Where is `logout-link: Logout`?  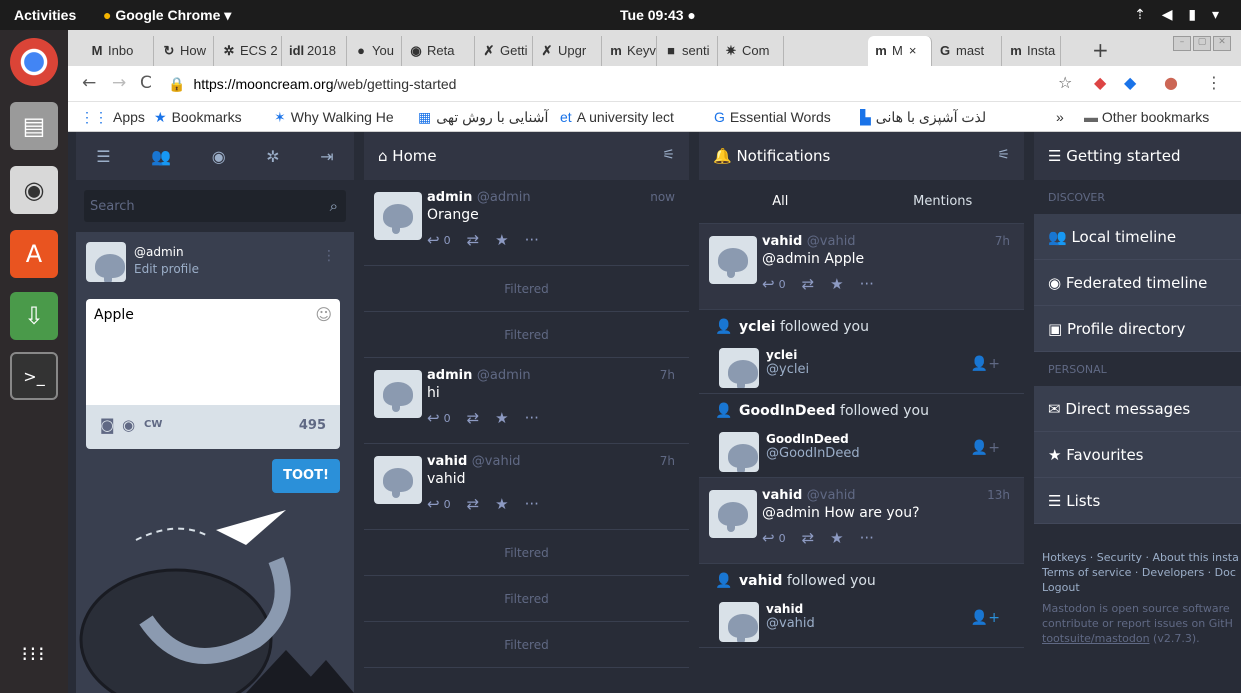 logout-link: Logout is located at coordinates (1141, 587).